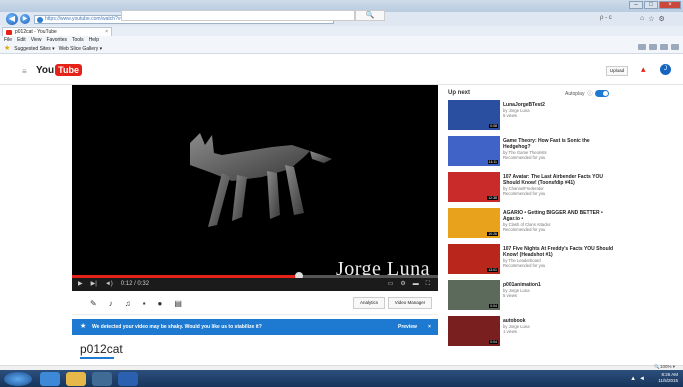  Describe the element at coordinates (651, 5) in the screenshot. I see `maximize-button: □` at that location.